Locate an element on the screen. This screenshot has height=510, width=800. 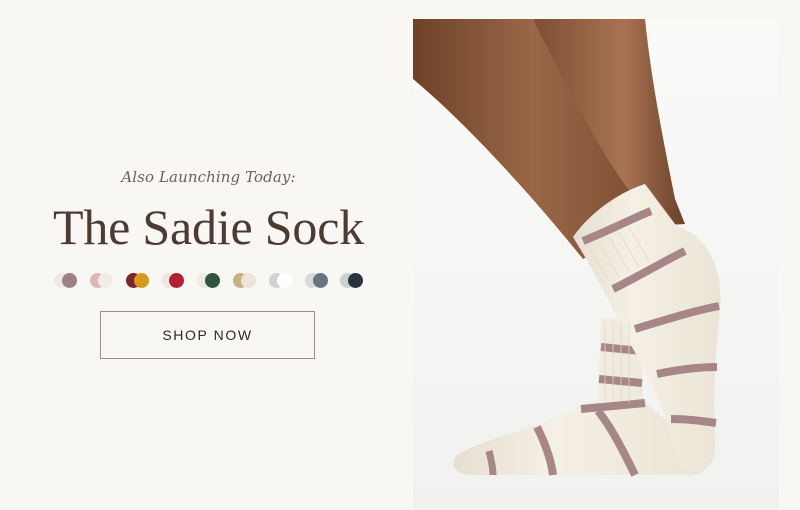
swatch-blush is located at coordinates (102, 281).